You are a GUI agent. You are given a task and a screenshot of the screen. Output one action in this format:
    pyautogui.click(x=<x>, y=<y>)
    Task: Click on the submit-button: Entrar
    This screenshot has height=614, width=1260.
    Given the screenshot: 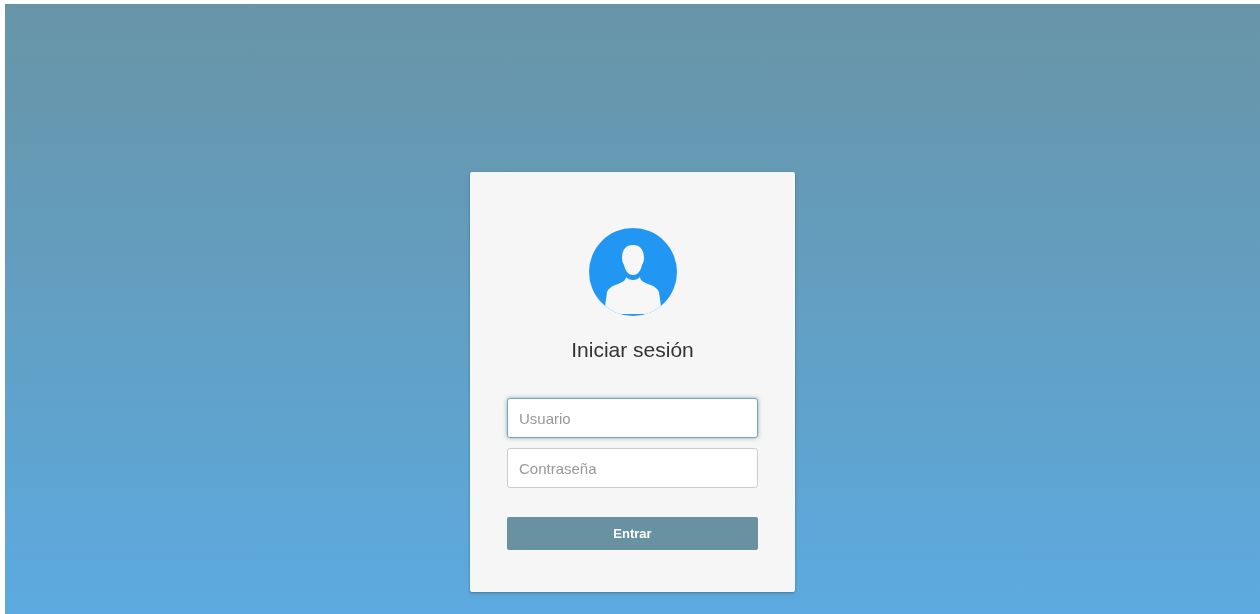 What is the action you would take?
    pyautogui.click(x=632, y=533)
    